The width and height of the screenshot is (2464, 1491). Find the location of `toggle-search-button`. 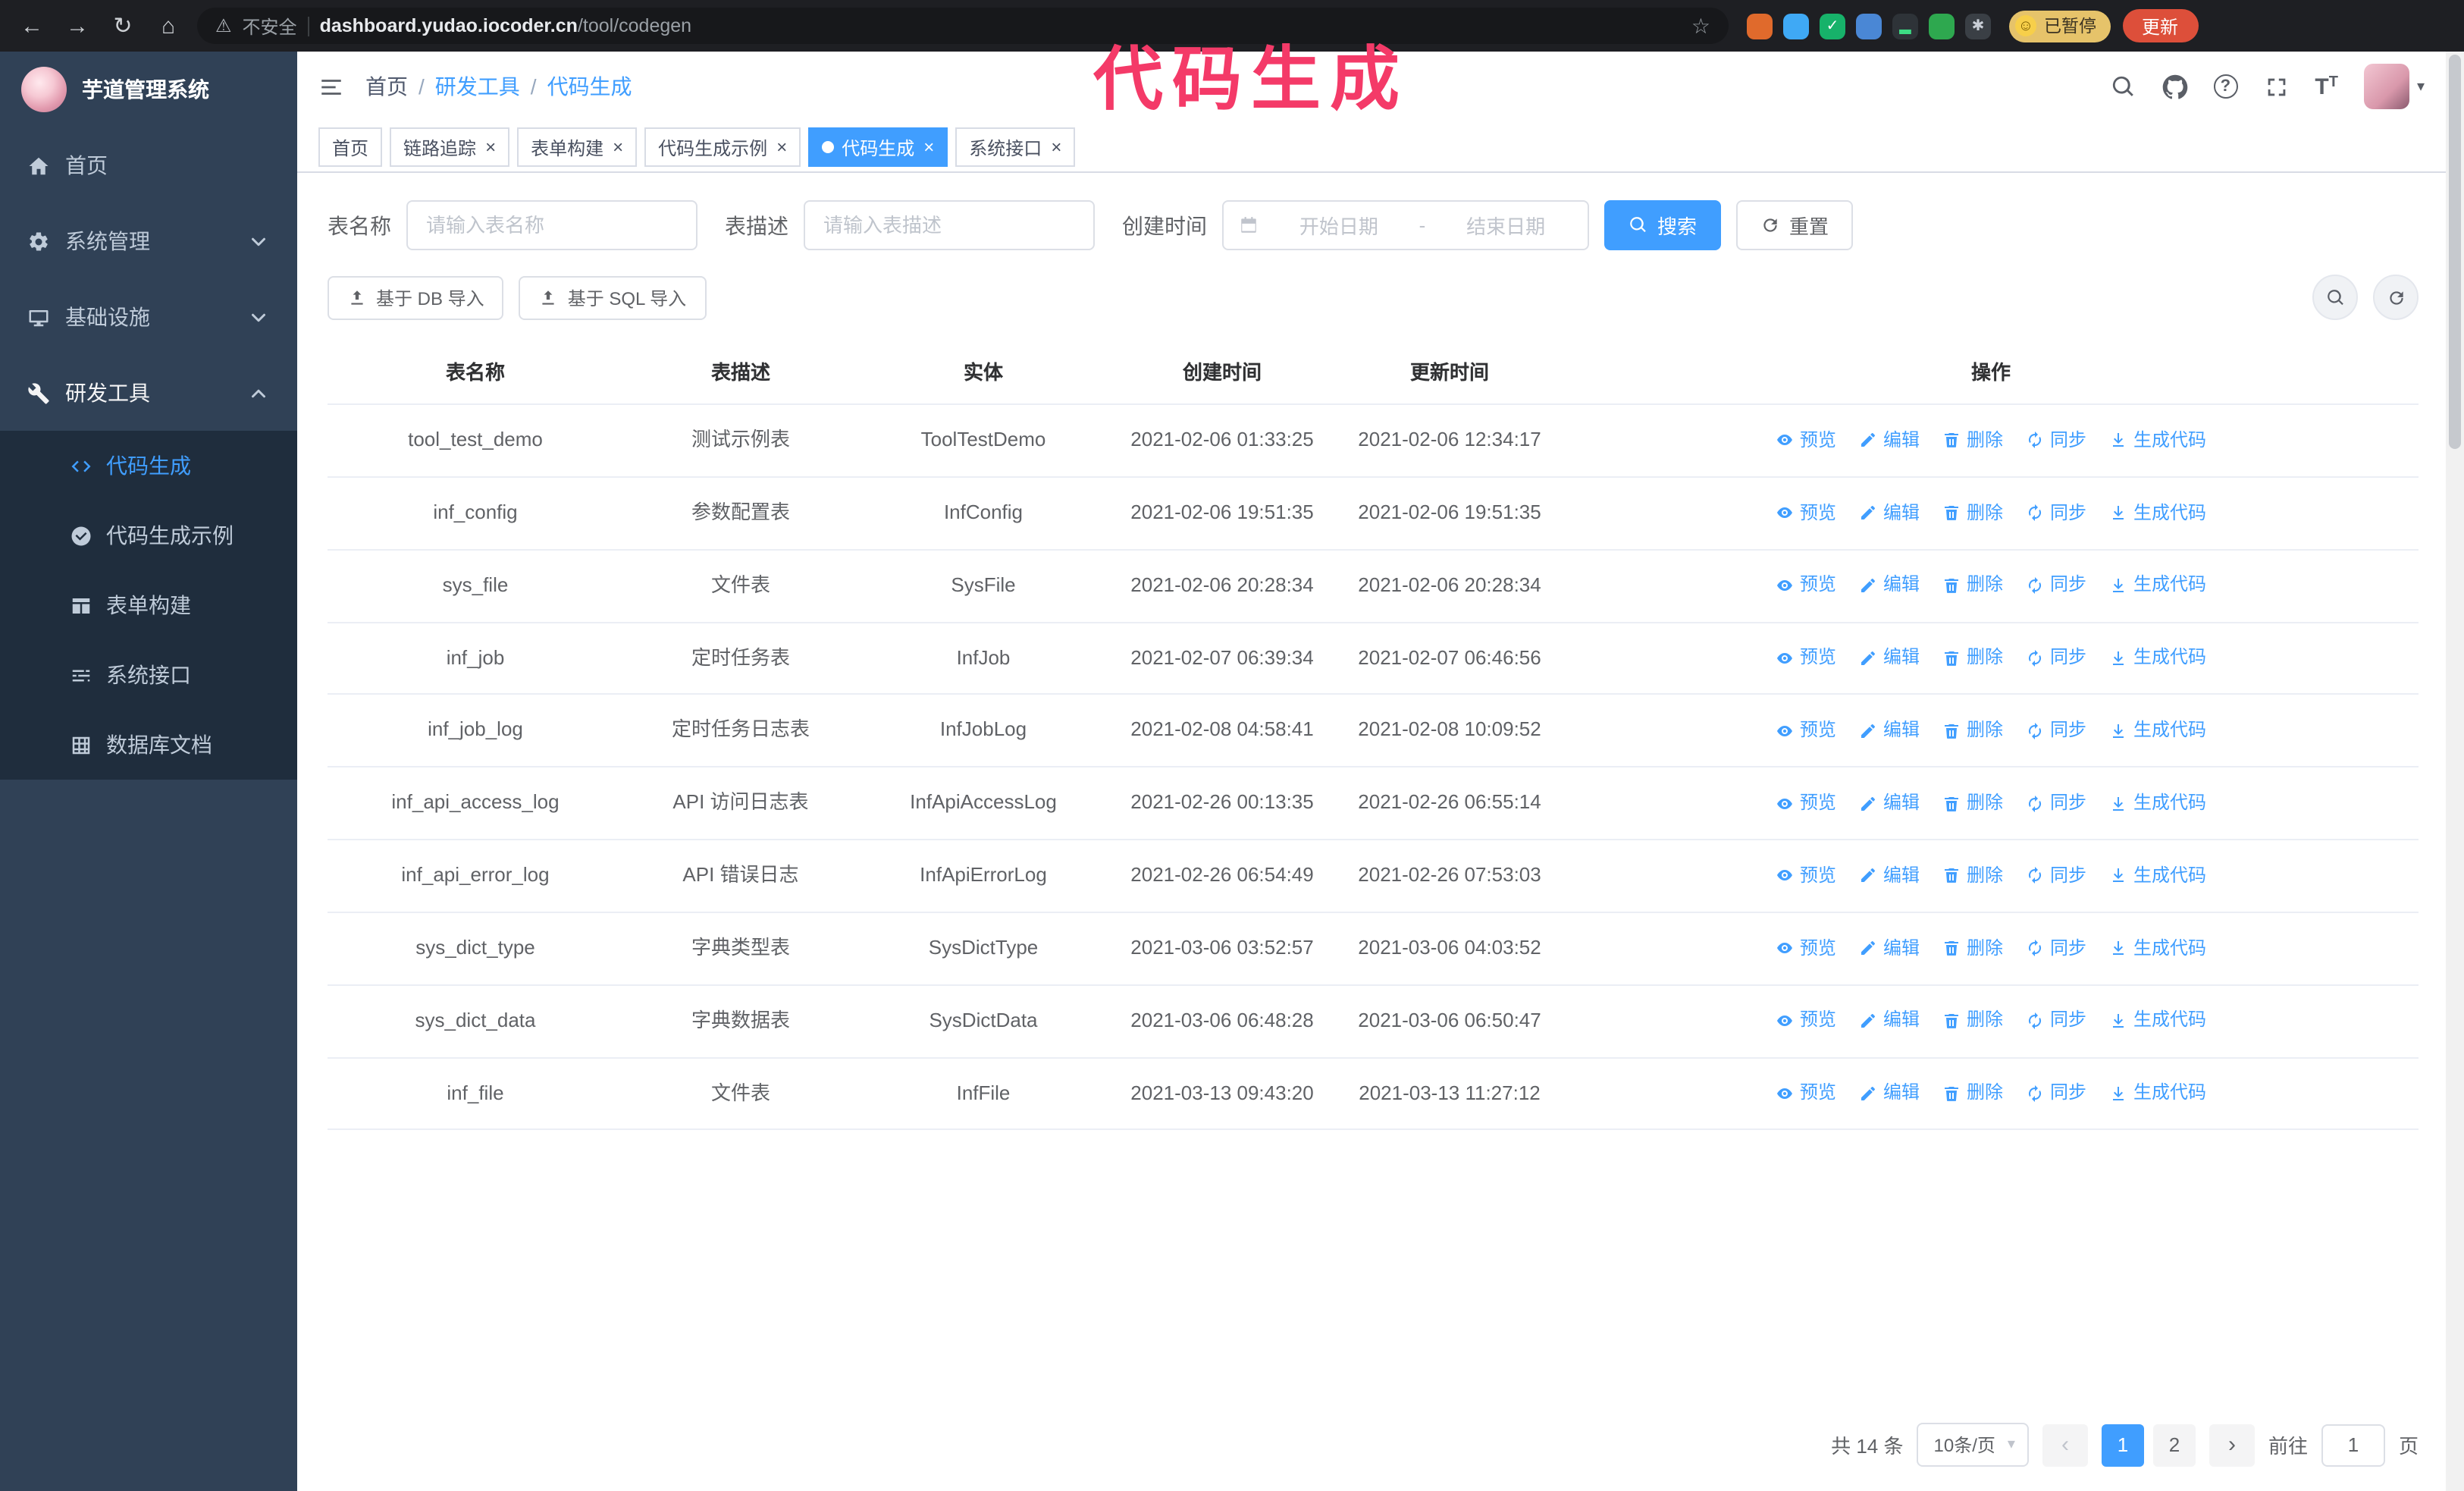

toggle-search-button is located at coordinates (2335, 297).